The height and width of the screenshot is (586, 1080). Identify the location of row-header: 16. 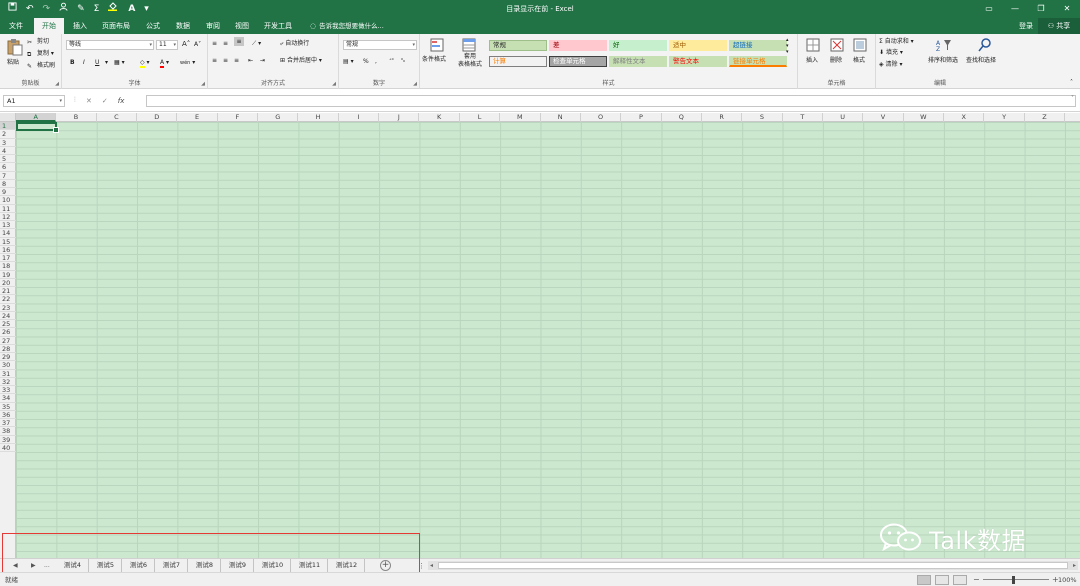
(8, 250).